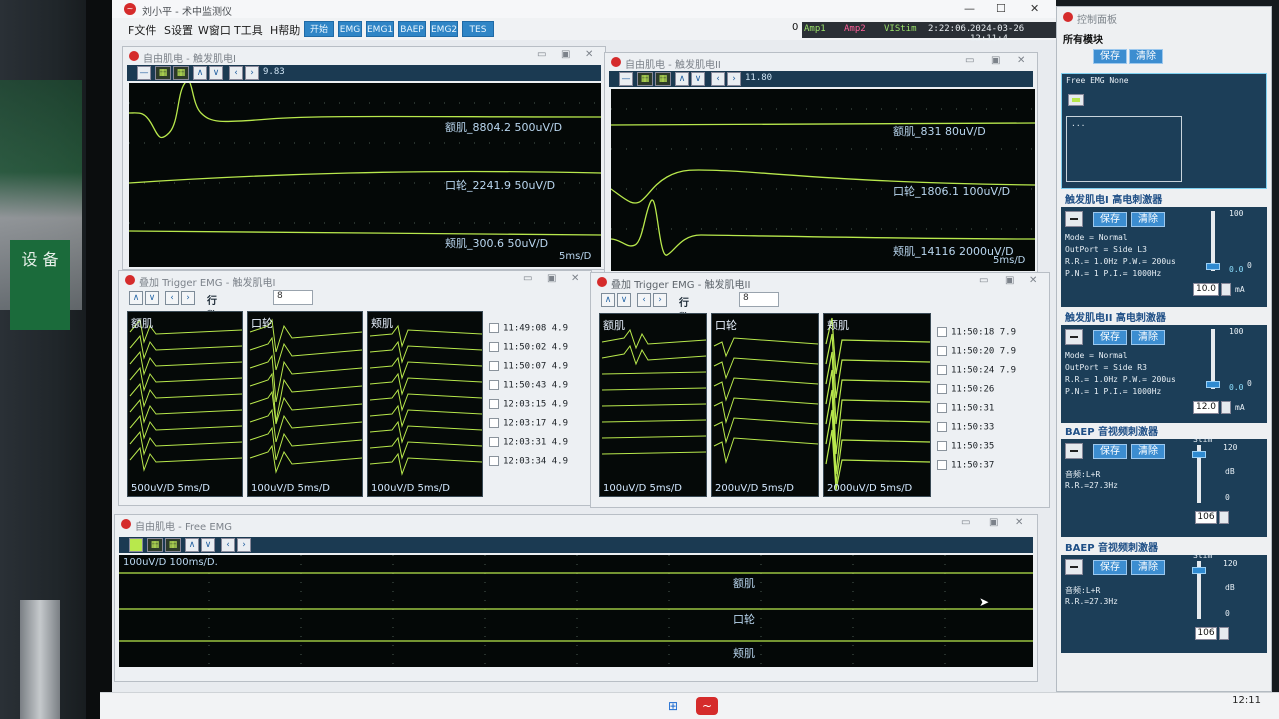 This screenshot has width=1279, height=719. What do you see at coordinates (673, 706) in the screenshot?
I see `windows-start-icon: ⊞` at bounding box center [673, 706].